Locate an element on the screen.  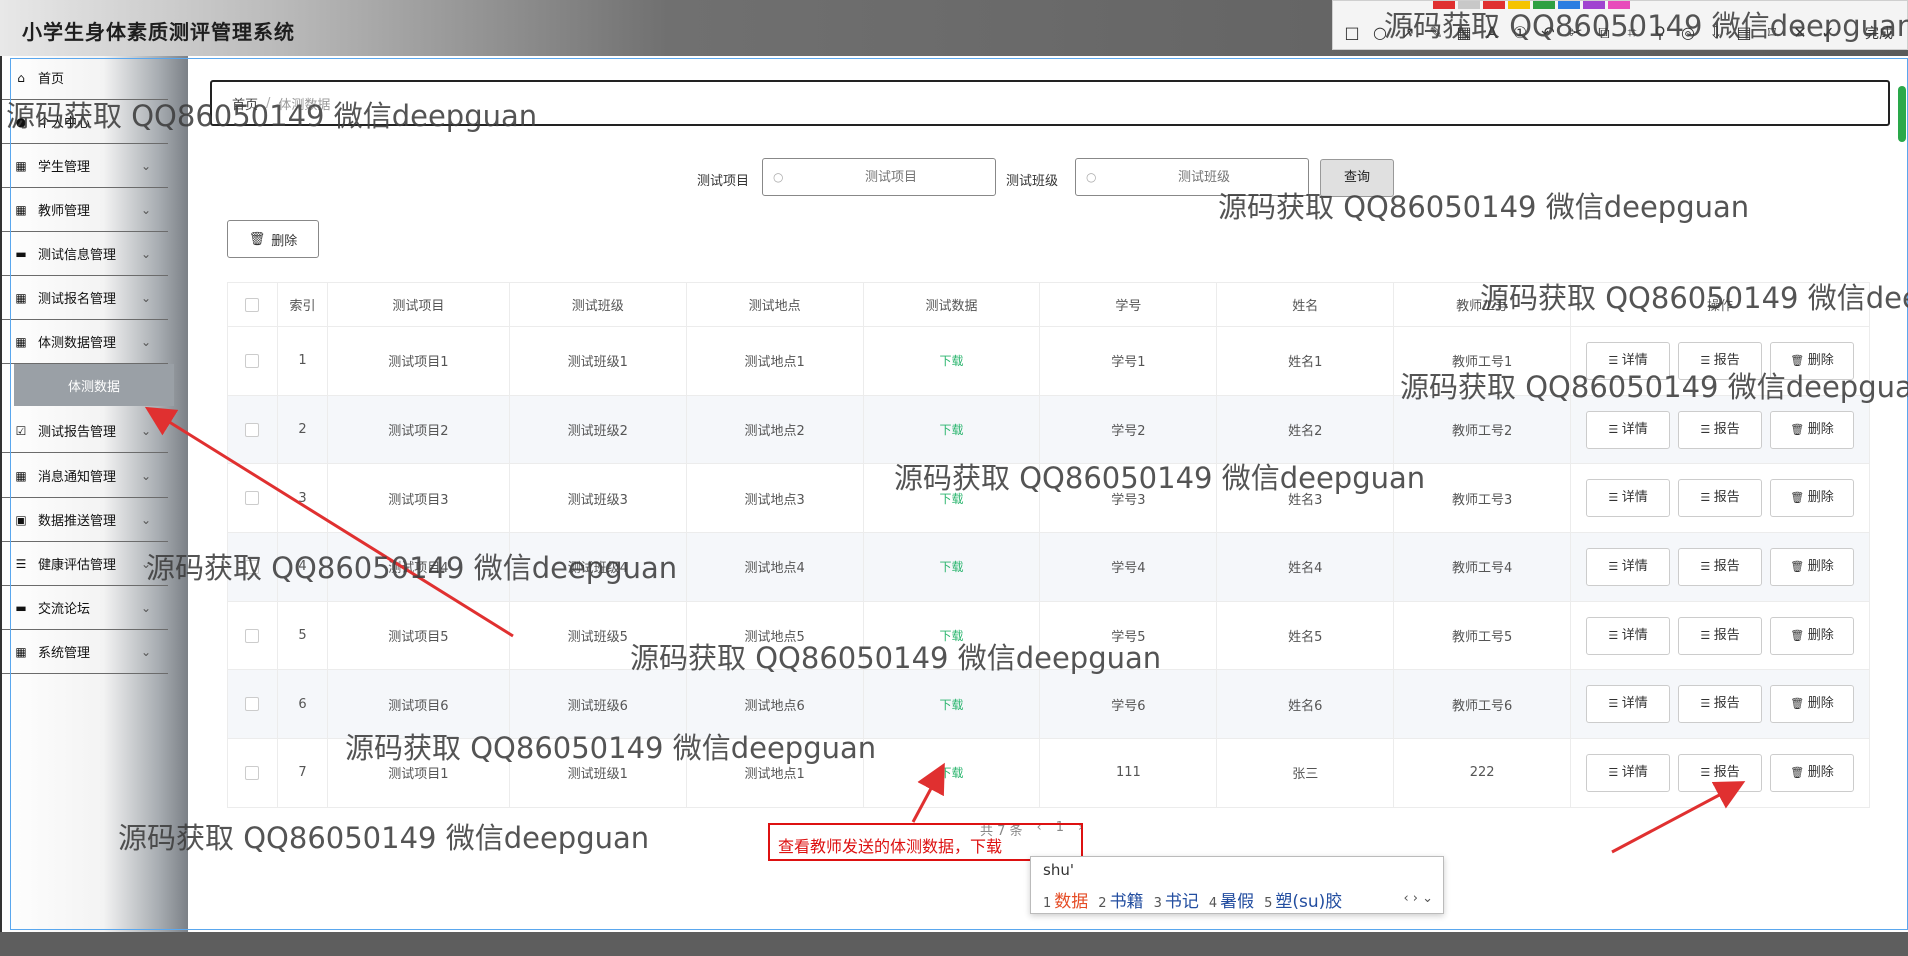
mosaic-icon: ▦ is located at coordinates (1464, 33).